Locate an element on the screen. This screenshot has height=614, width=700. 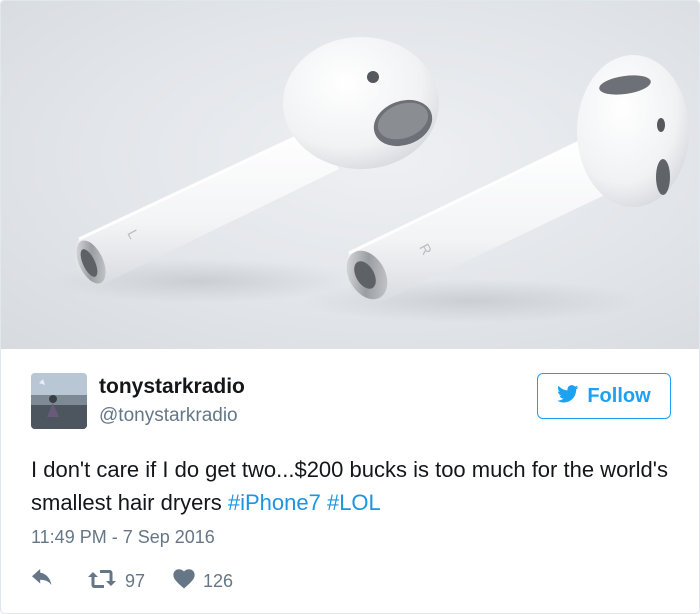
like-button: 126 is located at coordinates (203, 581).